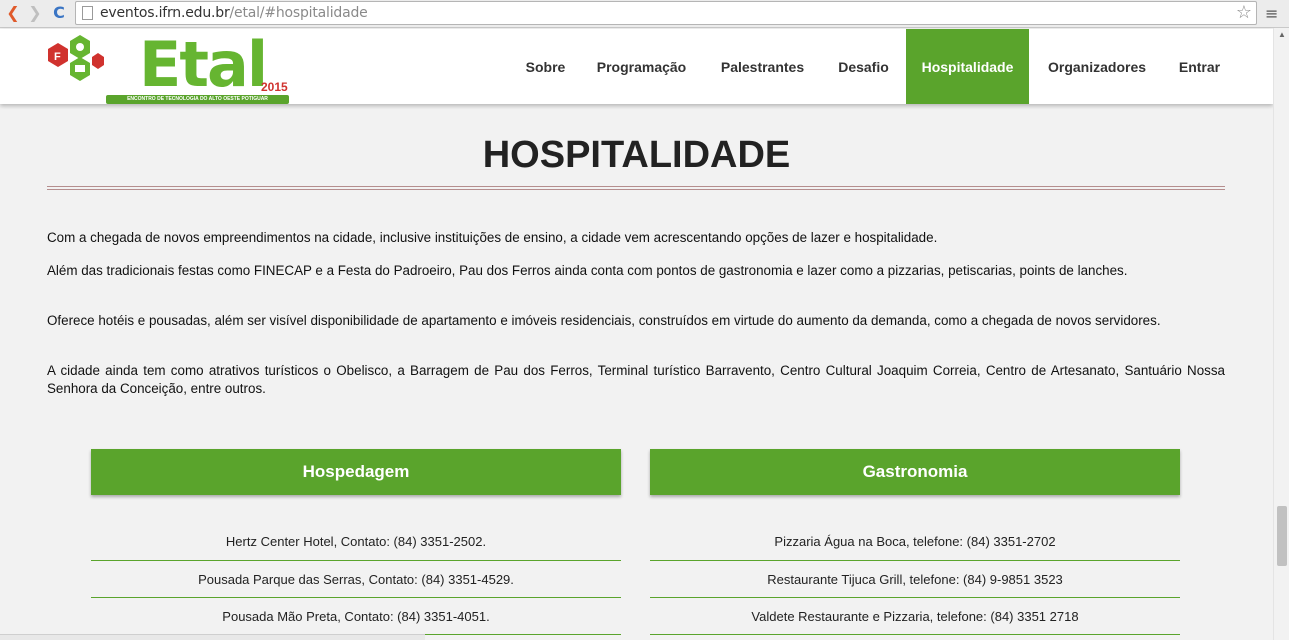  Describe the element at coordinates (636, 188) in the screenshot. I see `title-divider` at that location.